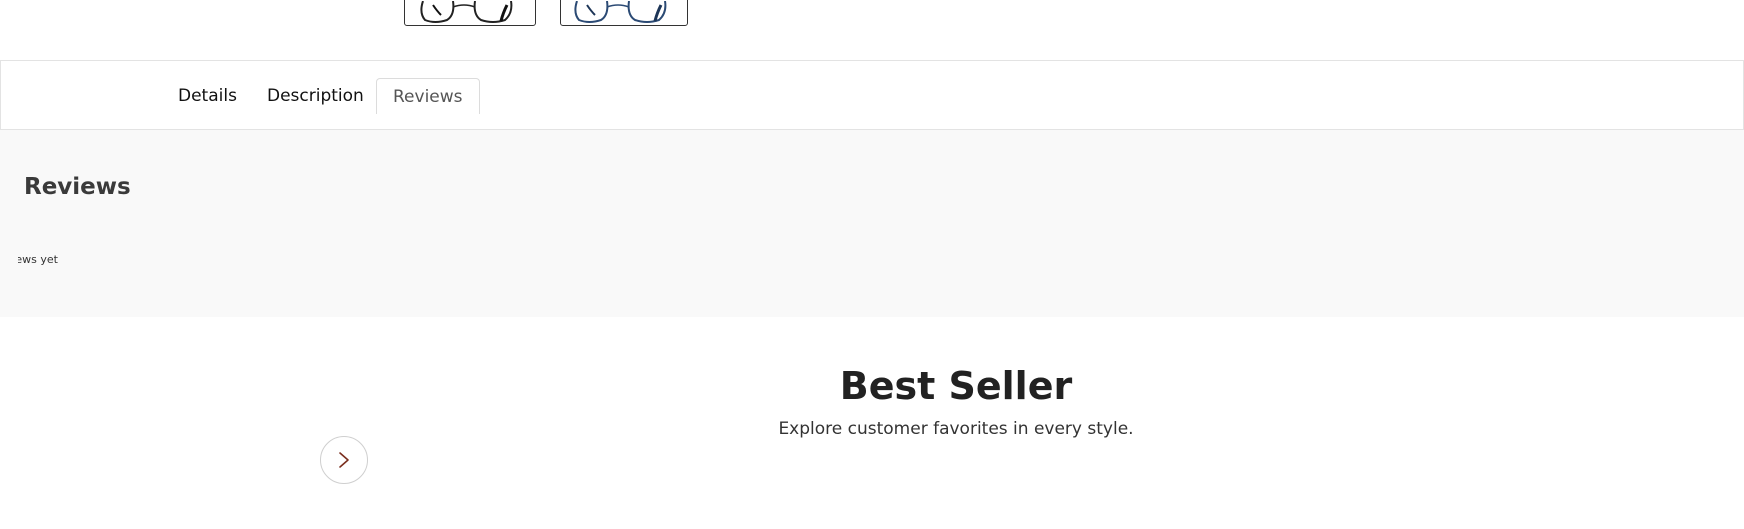 Image resolution: width=1744 pixels, height=529 pixels. Describe the element at coordinates (872, 95) in the screenshot. I see `product-tabs: Details Description Reviews` at that location.